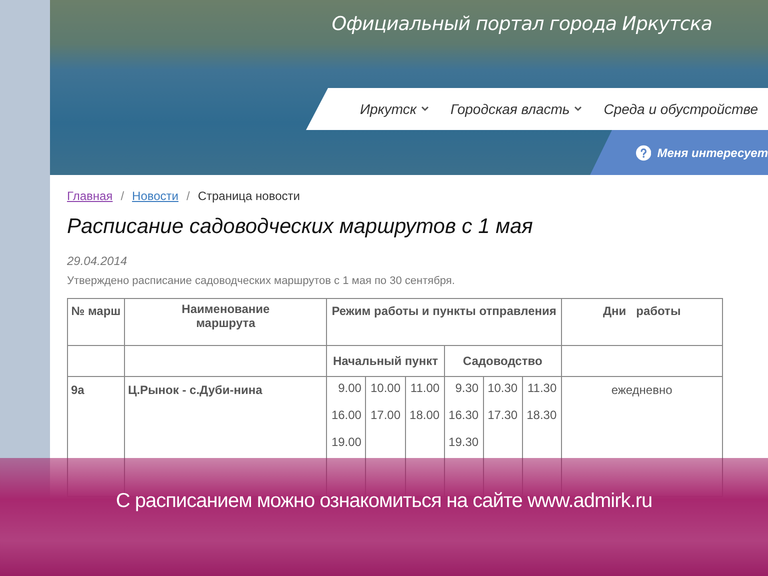 Image resolution: width=768 pixels, height=576 pixels. Describe the element at coordinates (541, 415) in the screenshot. I see `time-text: 18.30` at that location.